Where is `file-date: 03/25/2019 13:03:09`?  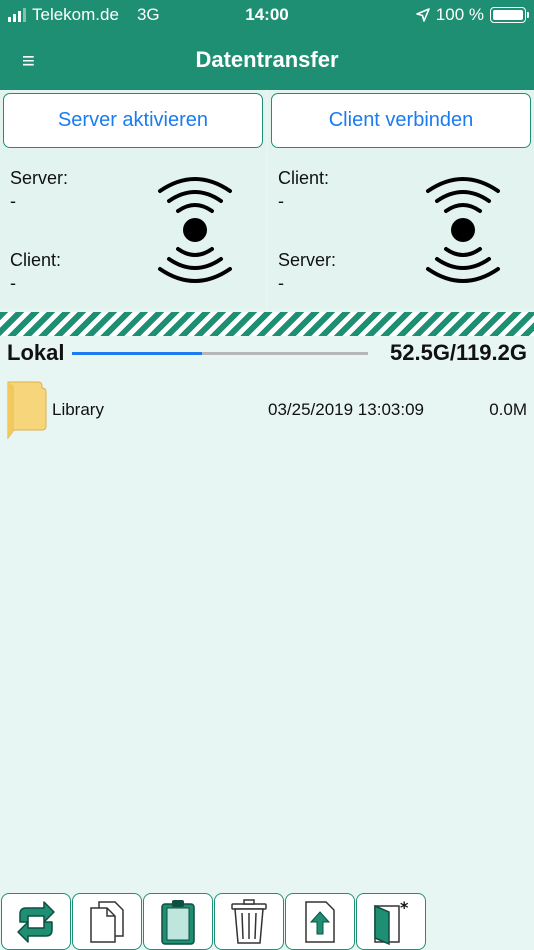
file-date: 03/25/2019 13:03:09 is located at coordinates (346, 409).